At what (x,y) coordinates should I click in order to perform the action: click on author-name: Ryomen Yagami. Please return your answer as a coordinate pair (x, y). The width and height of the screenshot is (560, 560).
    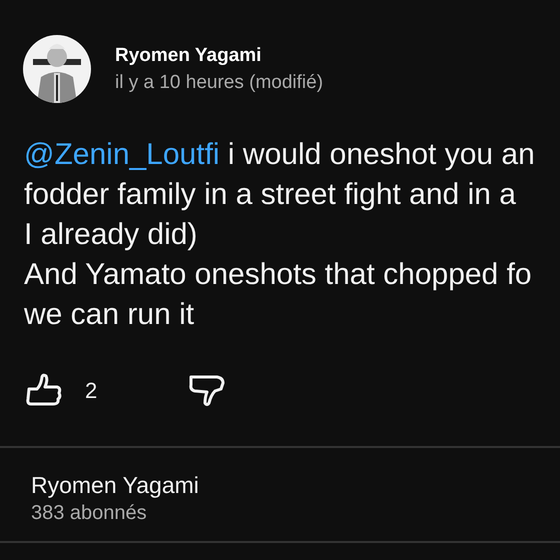
    Looking at the image, I should click on (219, 55).